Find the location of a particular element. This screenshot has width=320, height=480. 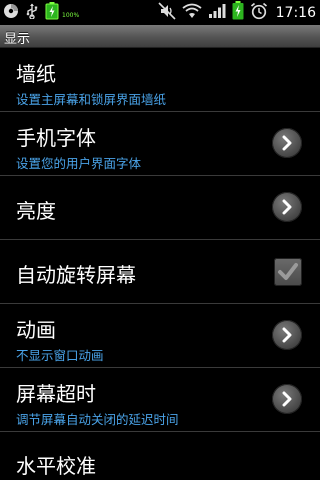

setting-title: 自动旋转屏幕 is located at coordinates (76, 275).